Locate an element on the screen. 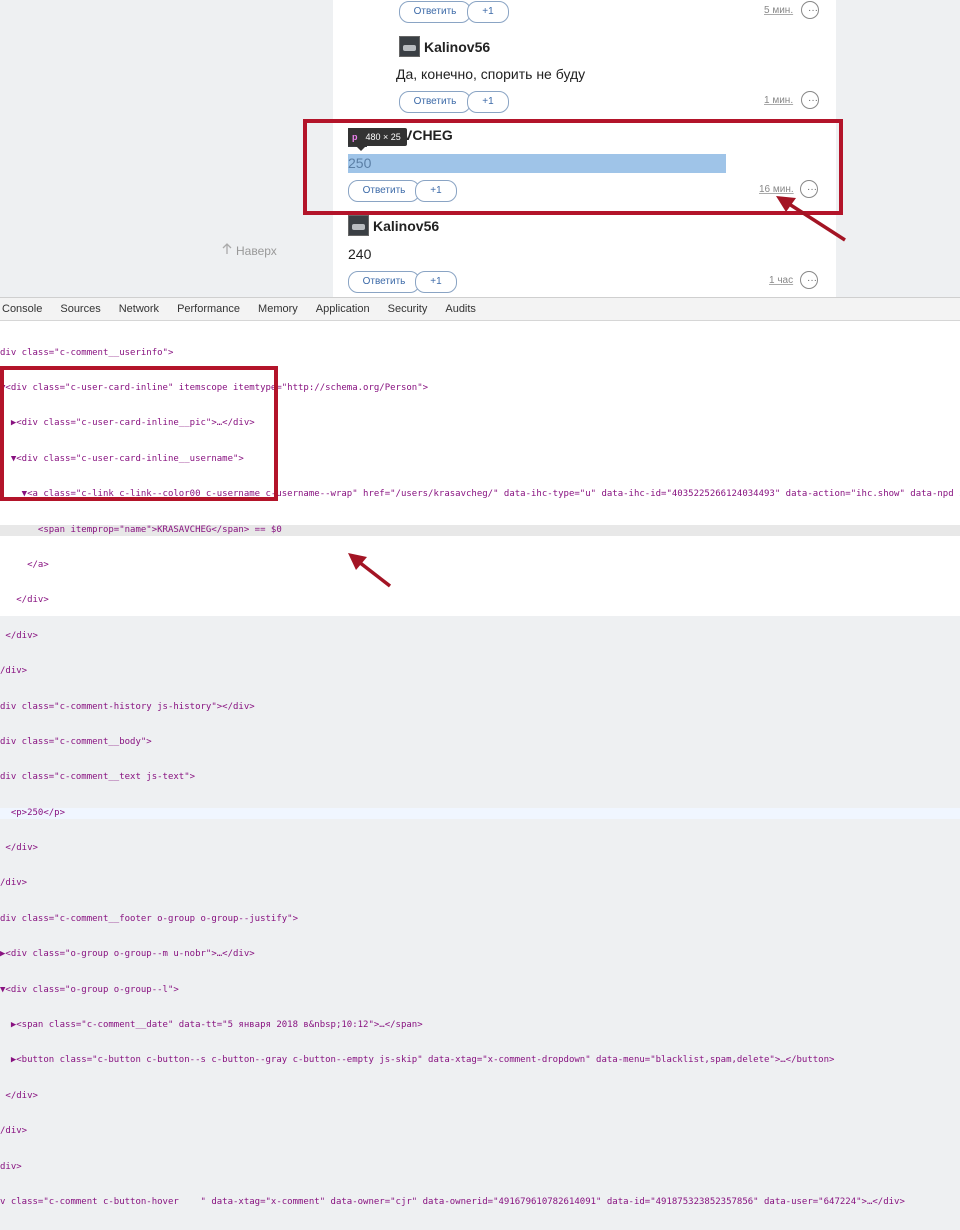 This screenshot has height=1230, width=960. tab-console: Console is located at coordinates (25, 309).